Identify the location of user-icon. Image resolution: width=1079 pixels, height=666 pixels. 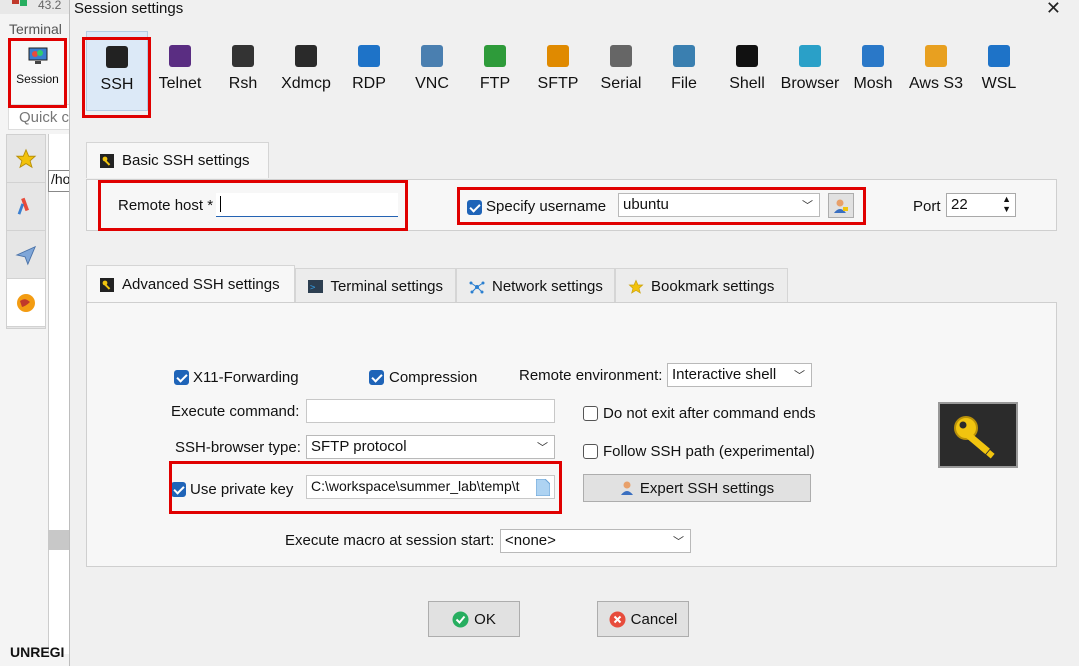
(841, 206).